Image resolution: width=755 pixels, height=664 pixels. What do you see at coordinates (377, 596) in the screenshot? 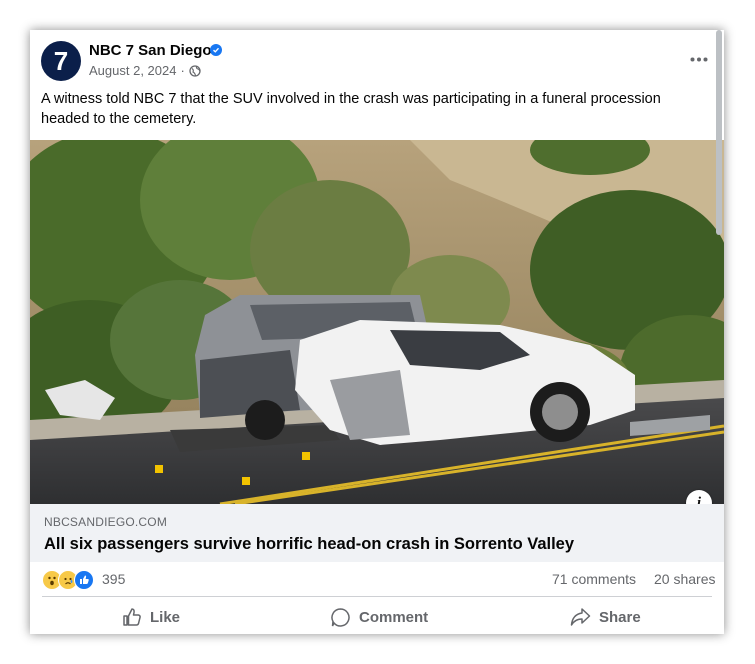
I see `action-divider` at bounding box center [377, 596].